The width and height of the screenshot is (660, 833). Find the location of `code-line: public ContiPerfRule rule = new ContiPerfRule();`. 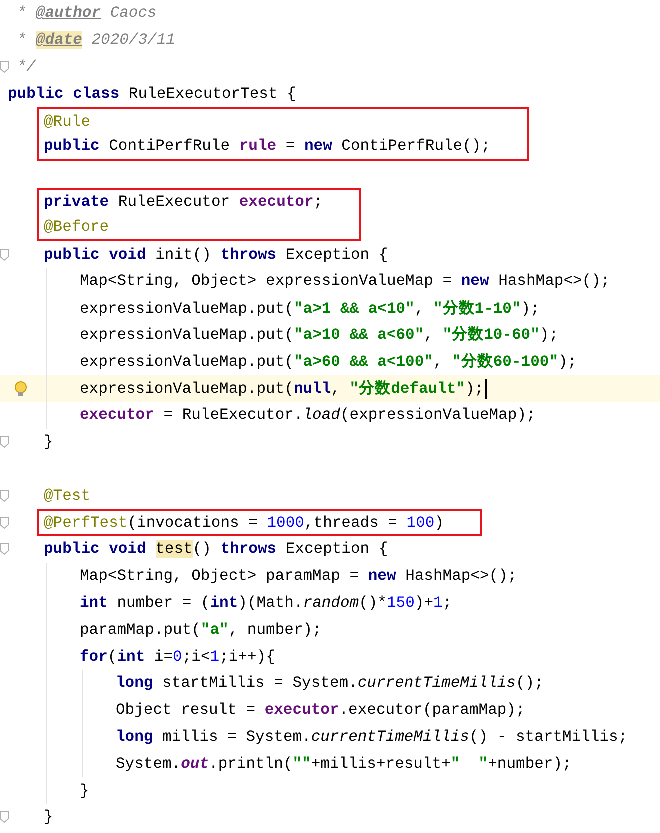

code-line: public ContiPerfRule rule = new ContiPerfRule(); is located at coordinates (267, 146).